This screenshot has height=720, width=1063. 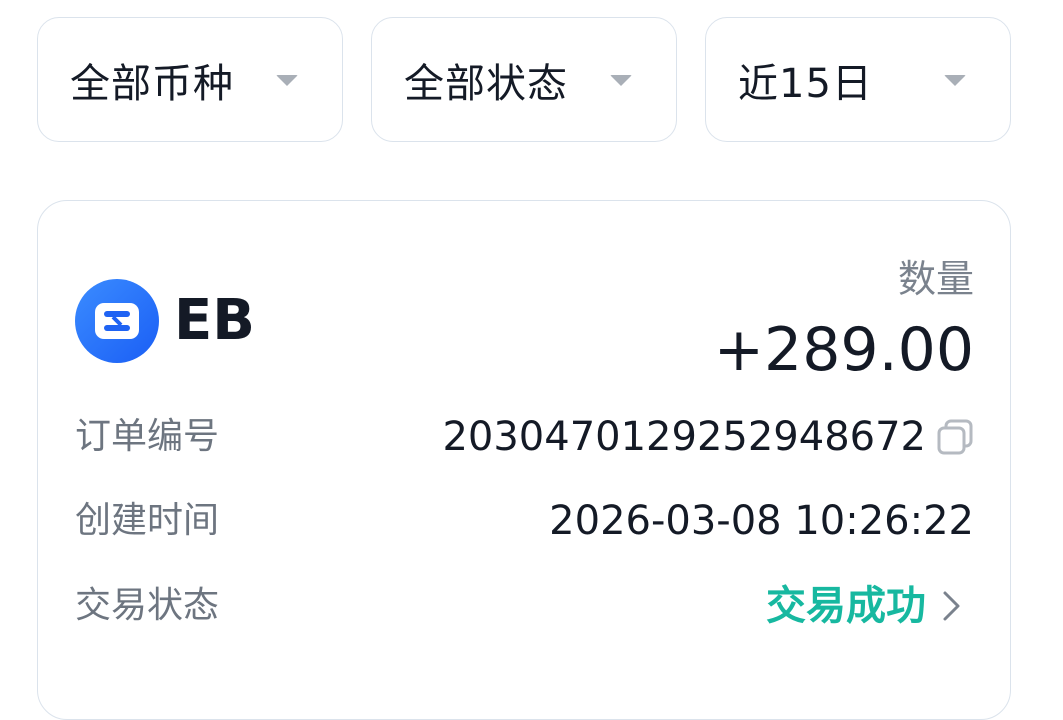 What do you see at coordinates (761, 521) in the screenshot?
I see `created-time-value: 2026-03-08 10:26:22` at bounding box center [761, 521].